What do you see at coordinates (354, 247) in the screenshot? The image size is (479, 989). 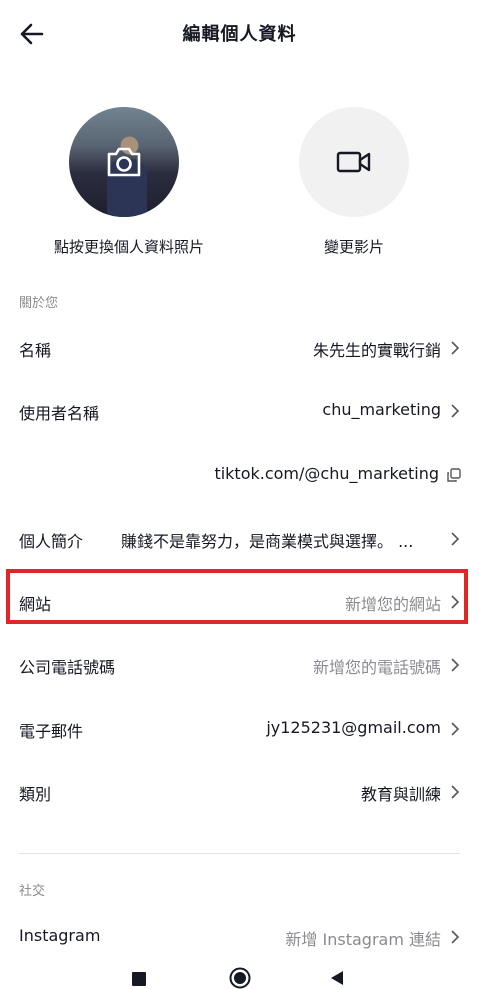 I see `change-video-label: 變更影片` at bounding box center [354, 247].